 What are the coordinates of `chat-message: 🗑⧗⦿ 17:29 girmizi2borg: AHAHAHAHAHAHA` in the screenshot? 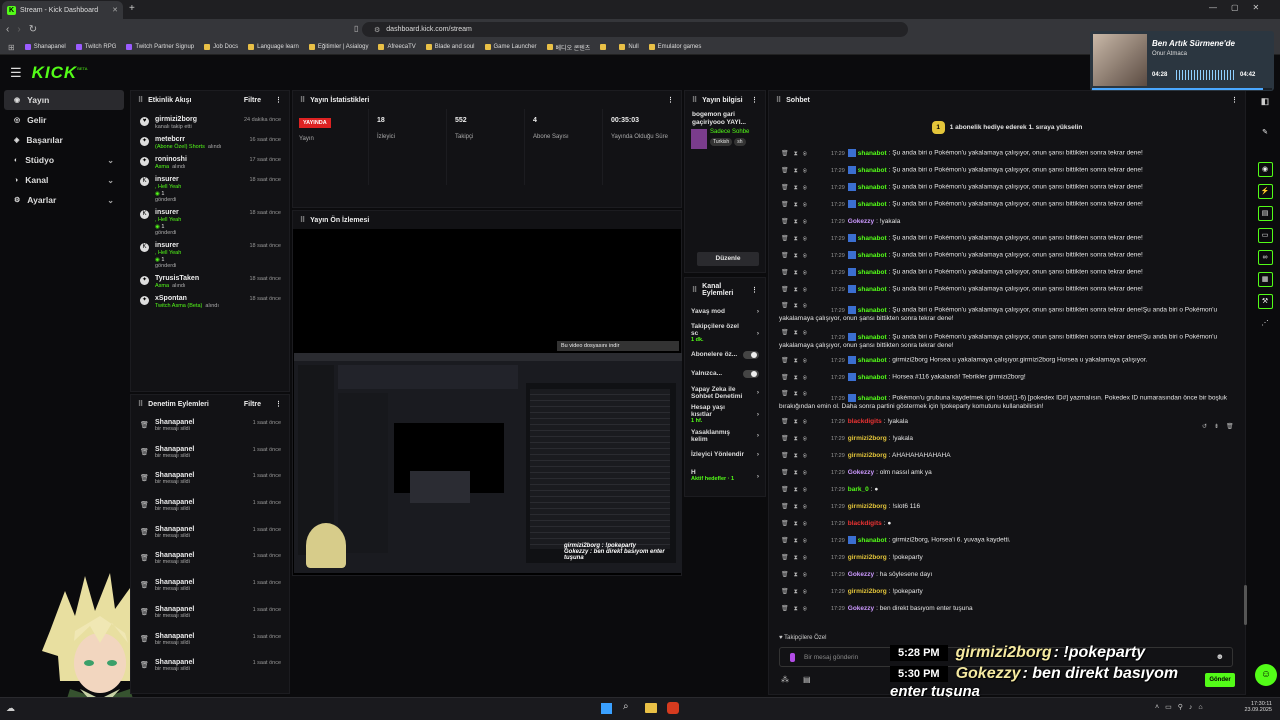 It's located at (1007, 455).